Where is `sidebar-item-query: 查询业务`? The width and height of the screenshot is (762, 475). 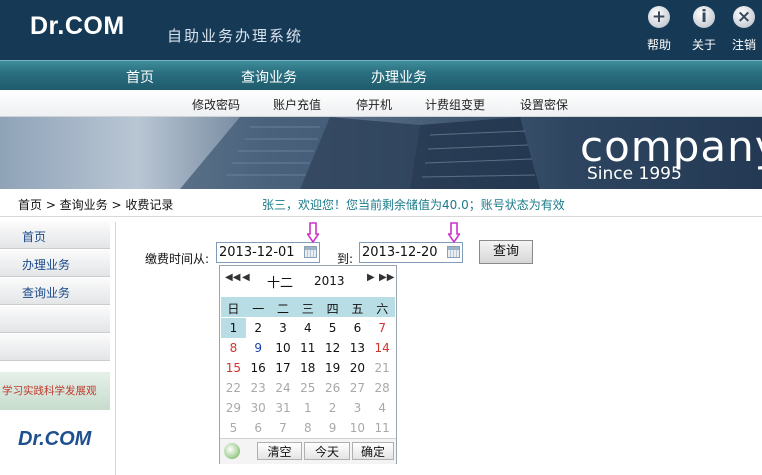
sidebar-item-query: 查询业务 is located at coordinates (55, 291).